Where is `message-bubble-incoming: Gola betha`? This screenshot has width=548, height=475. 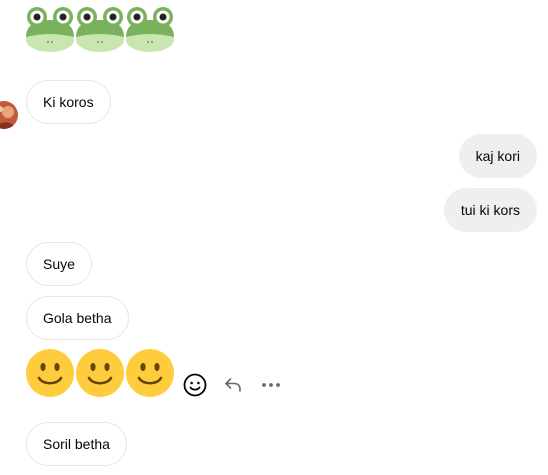
message-bubble-incoming: Gola betha is located at coordinates (77, 318).